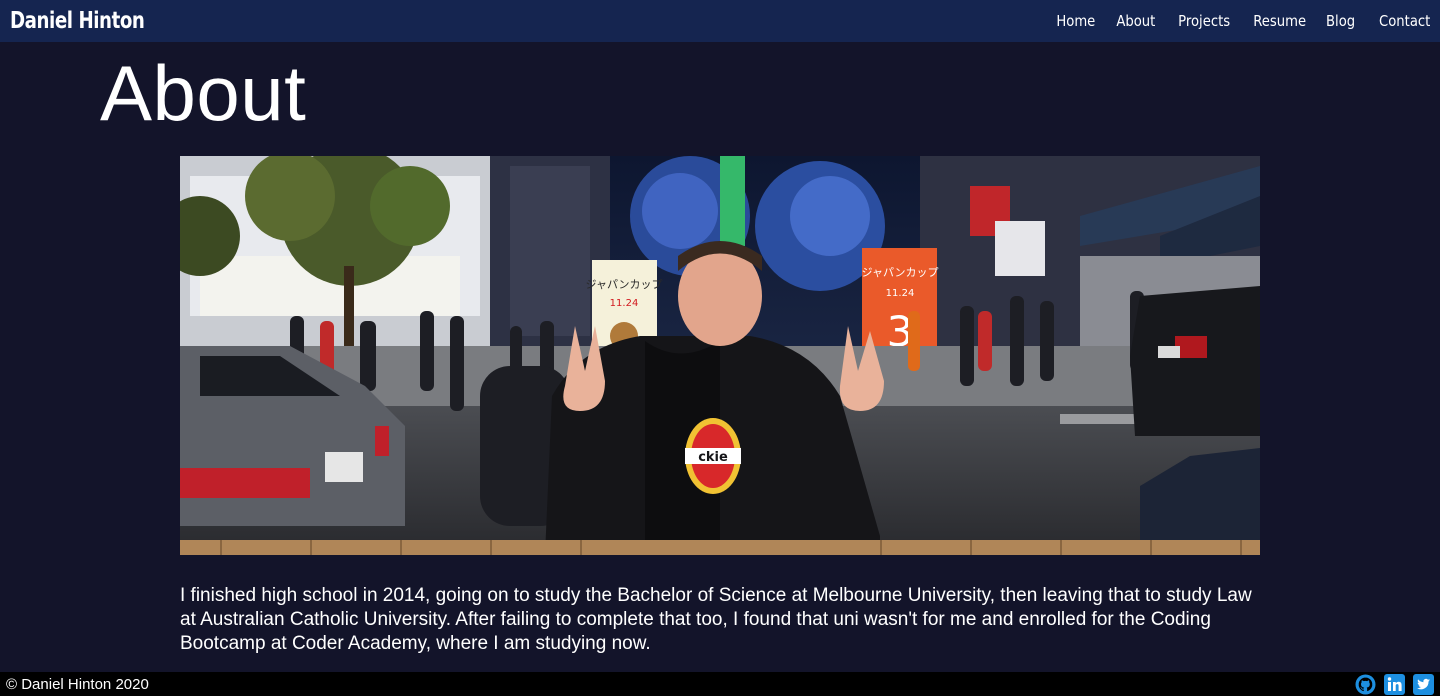 The image size is (1440, 696). I want to click on nav-projects: Projects, so click(1204, 21).